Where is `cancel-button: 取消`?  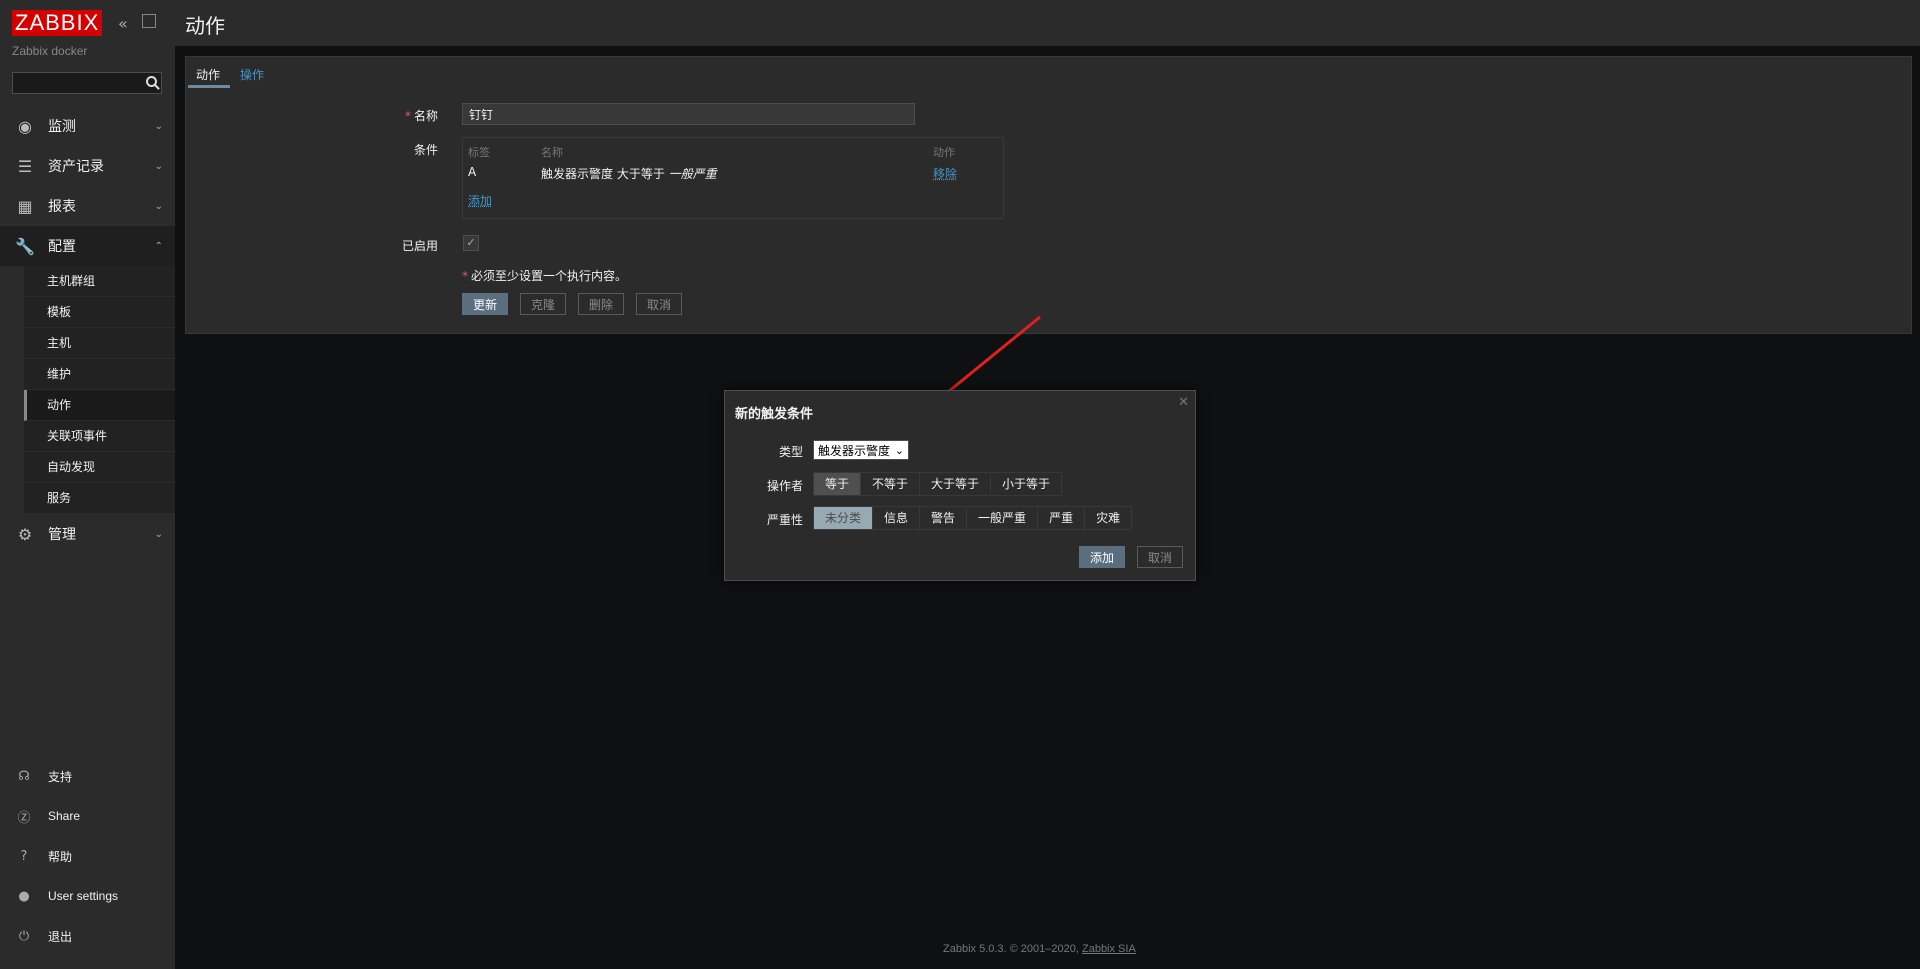
cancel-button: 取消 is located at coordinates (659, 304).